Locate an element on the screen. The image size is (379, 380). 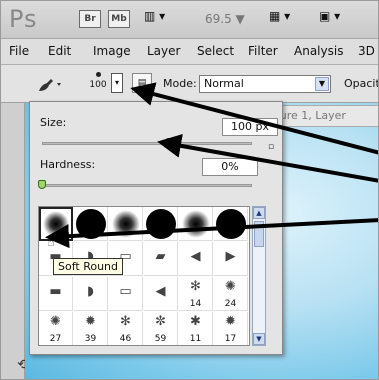
screen-mode-icon: ▣ ▾ is located at coordinates (330, 16).